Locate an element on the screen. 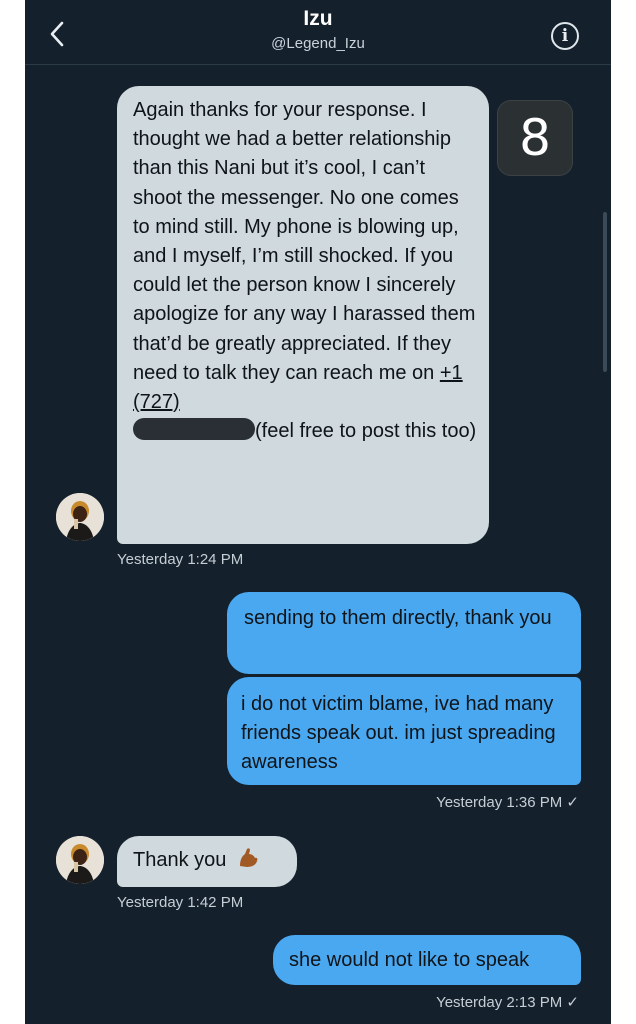  message-text-continued: (feel free to post this too) is located at coordinates (366, 431).